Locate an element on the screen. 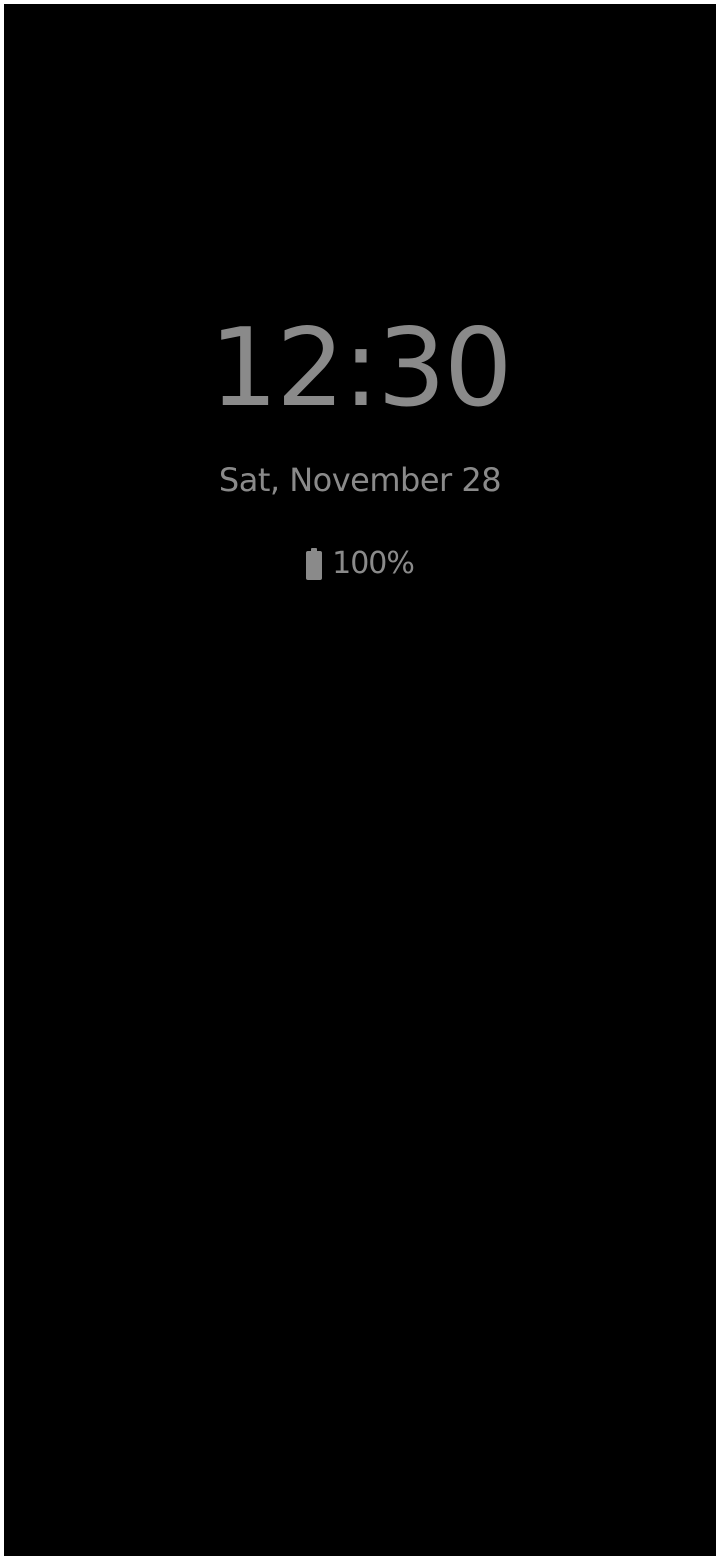  battery-full-icon is located at coordinates (314, 564).